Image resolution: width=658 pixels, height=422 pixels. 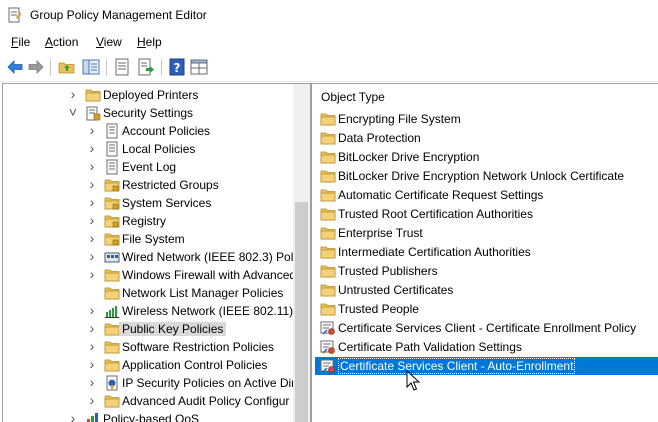 I want to click on tree-item: › Registry, so click(x=148, y=221).